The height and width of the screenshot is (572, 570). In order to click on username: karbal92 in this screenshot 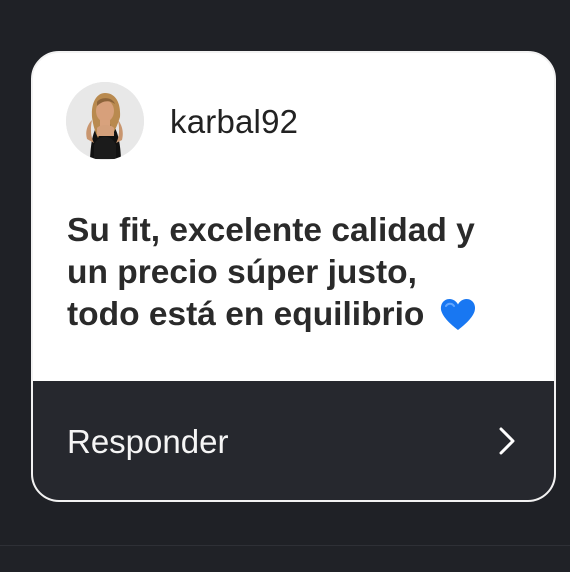, I will do `click(234, 121)`.